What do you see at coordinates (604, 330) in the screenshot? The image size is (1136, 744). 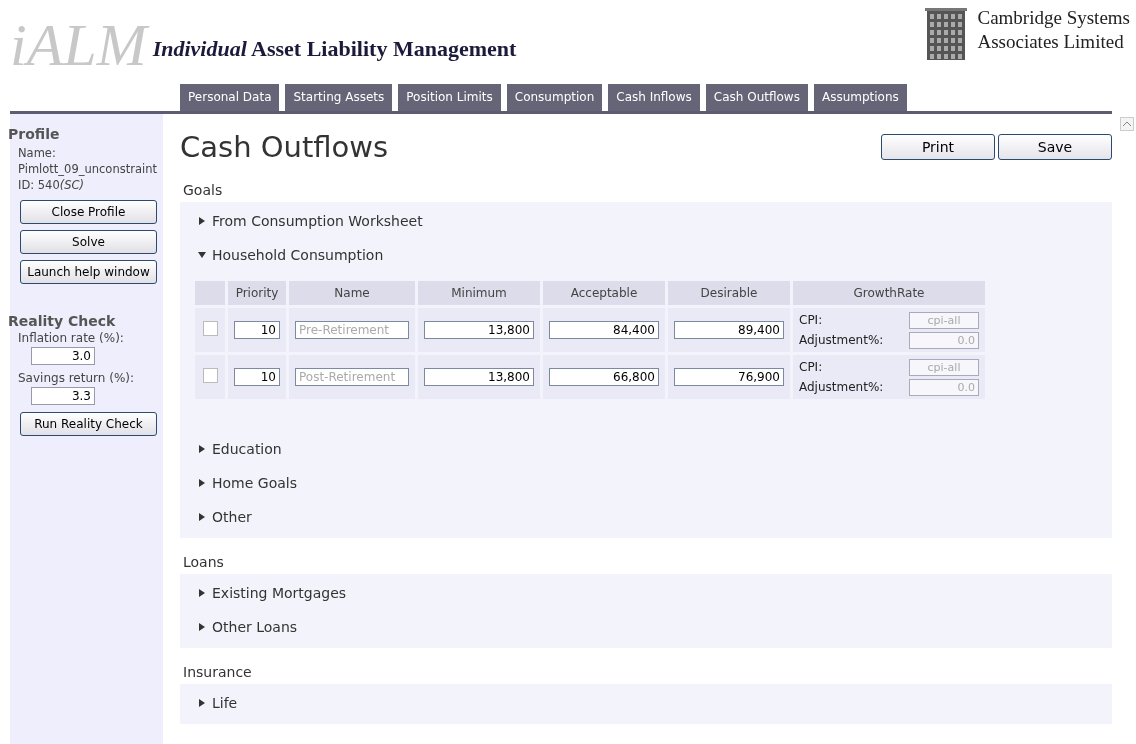 I see `input-field: 84,400` at bounding box center [604, 330].